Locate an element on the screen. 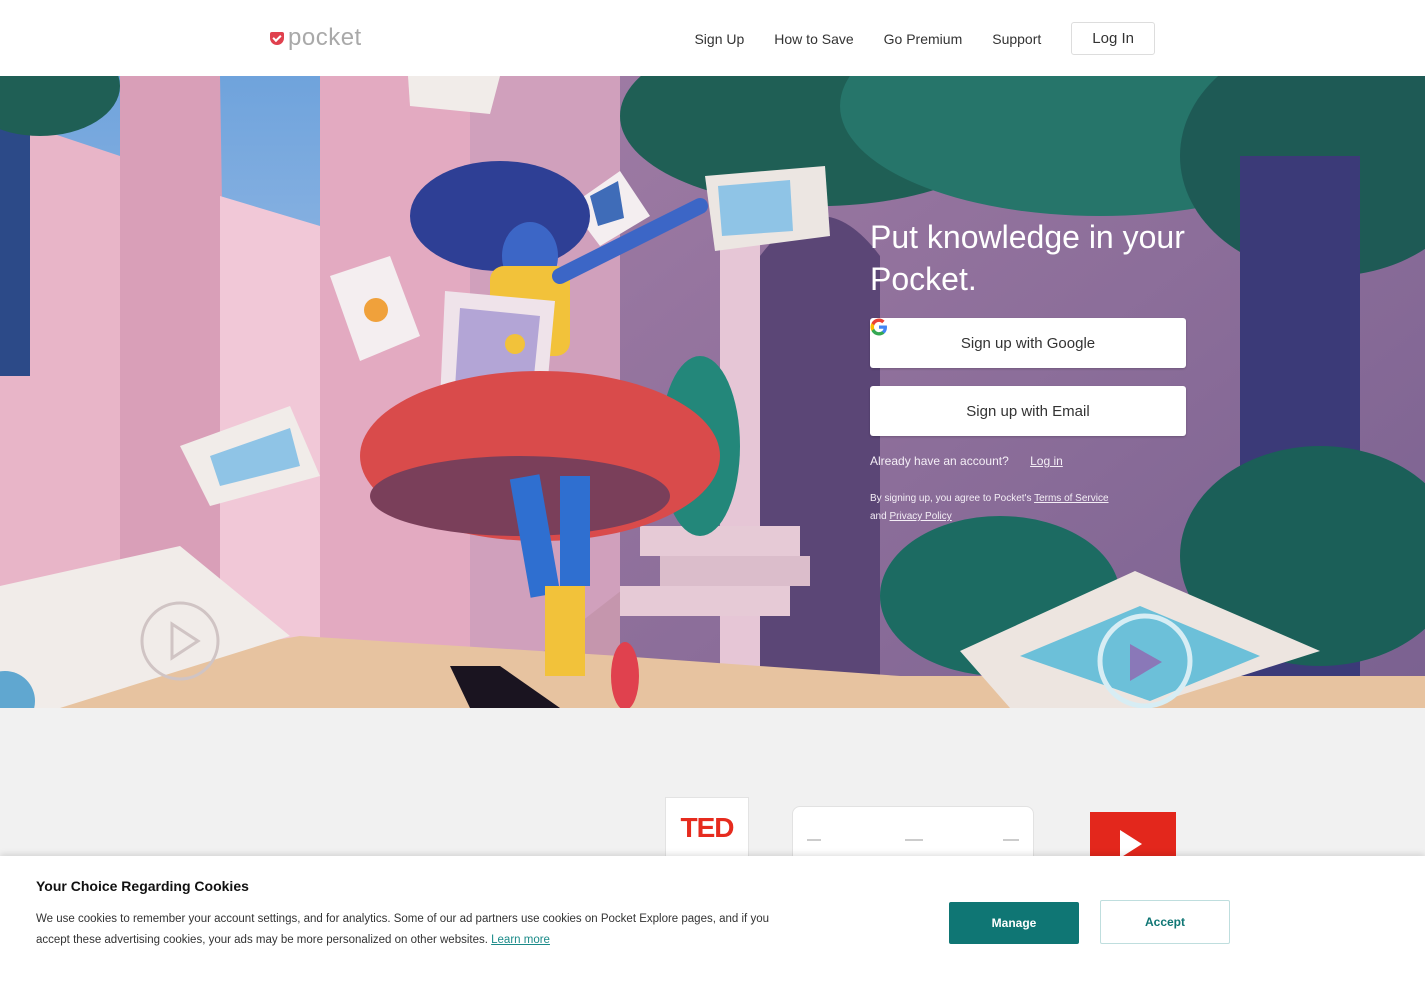 This screenshot has height=993, width=1425. nav-how-to-save: How to Save is located at coordinates (813, 39).